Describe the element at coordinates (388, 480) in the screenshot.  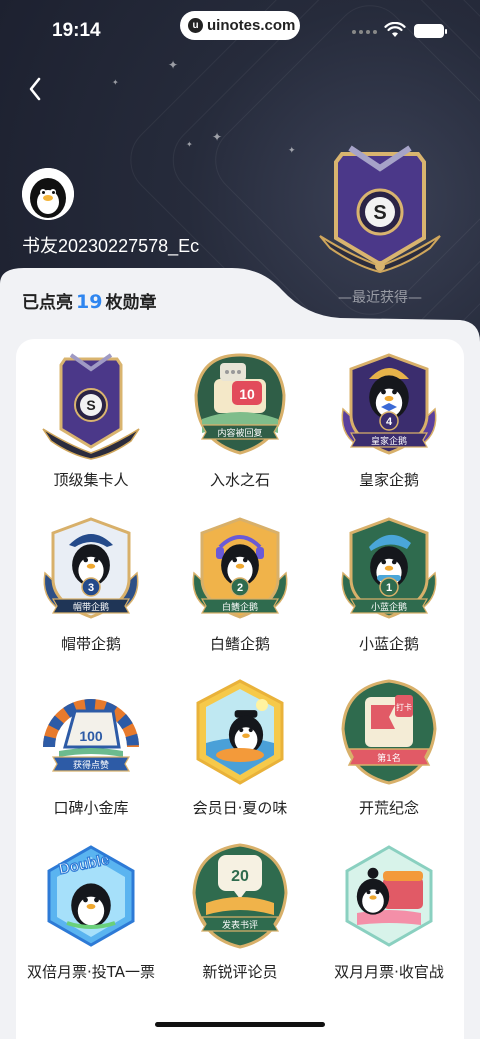
I see `badge-name: 皇家企鹅` at that location.